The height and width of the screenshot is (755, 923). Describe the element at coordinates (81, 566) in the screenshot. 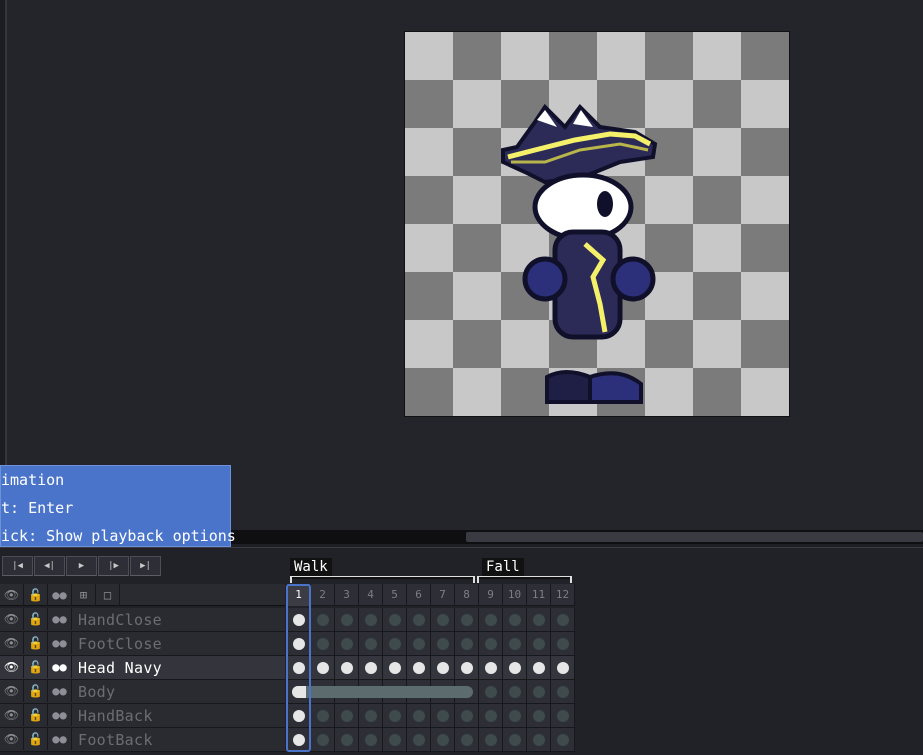

I see `play-button: ▶` at that location.